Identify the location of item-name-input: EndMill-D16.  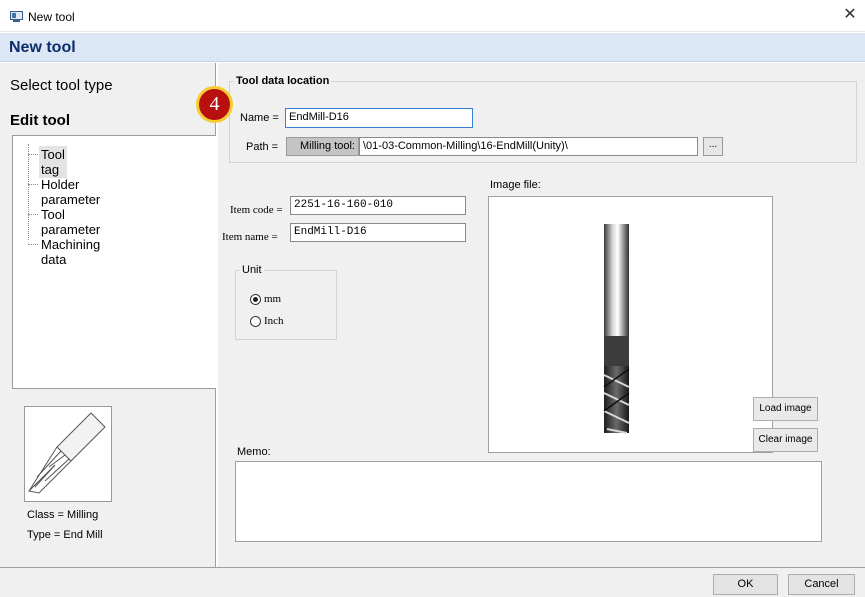
(378, 232).